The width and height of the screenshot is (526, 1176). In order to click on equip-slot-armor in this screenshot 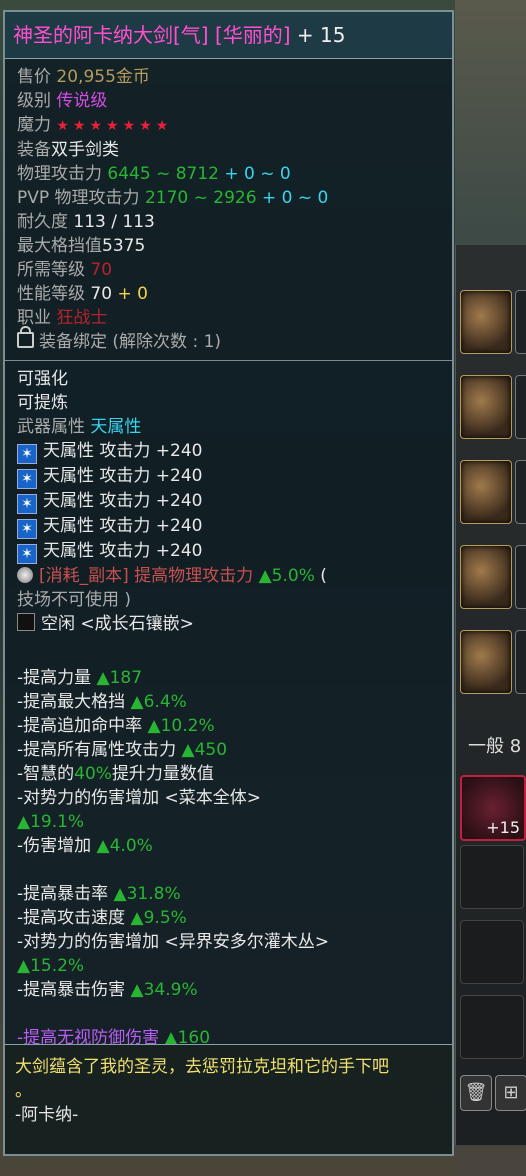, I will do `click(486, 407)`.